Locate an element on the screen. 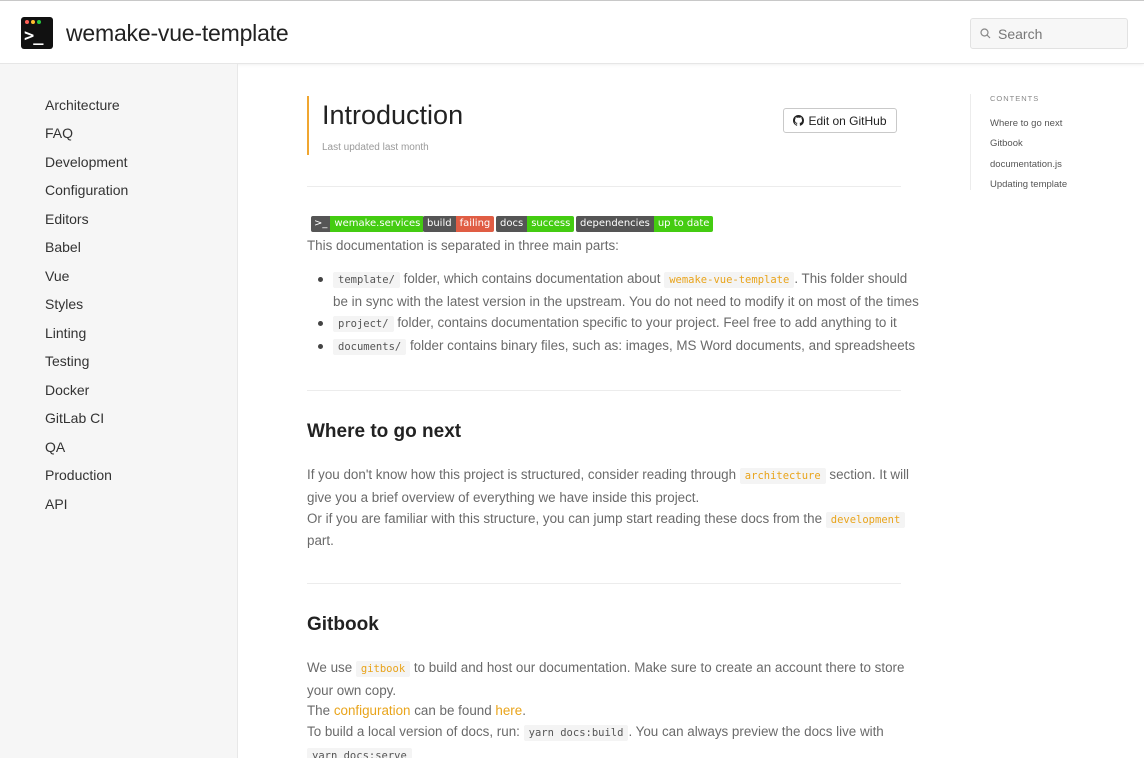 The image size is (1144, 758). toc-item-gitbook: Gitbook is located at coordinates (1006, 144).